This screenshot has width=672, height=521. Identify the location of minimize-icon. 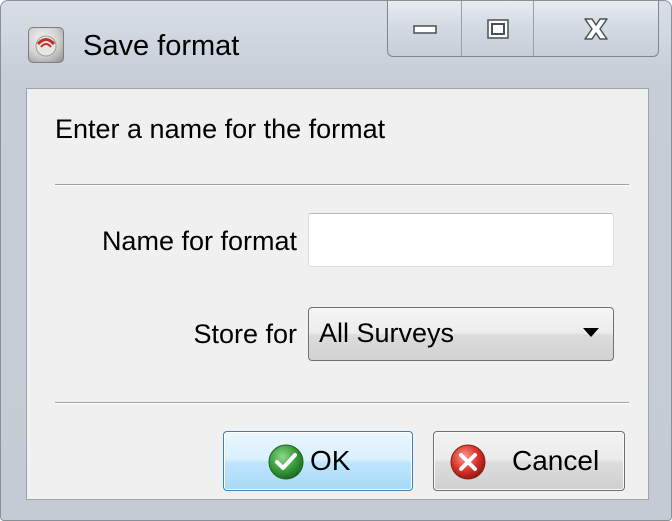
(424, 29).